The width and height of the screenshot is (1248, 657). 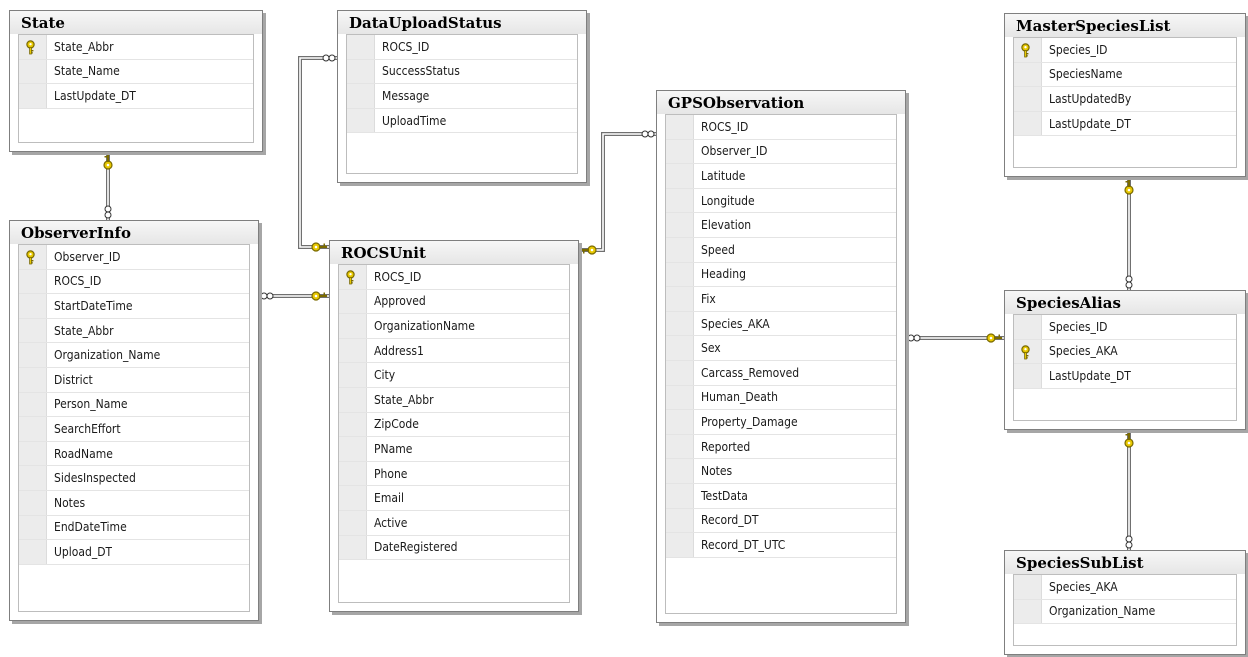 I want to click on column-row: RoadName, so click(x=134, y=454).